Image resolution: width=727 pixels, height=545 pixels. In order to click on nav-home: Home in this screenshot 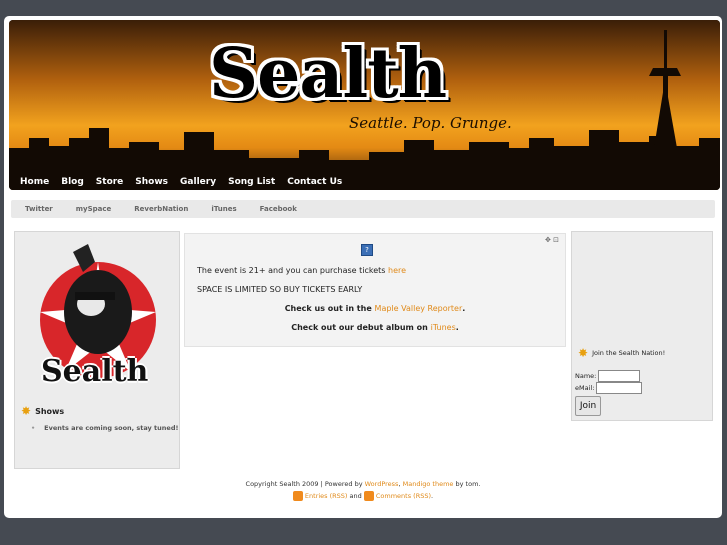, I will do `click(34, 180)`.